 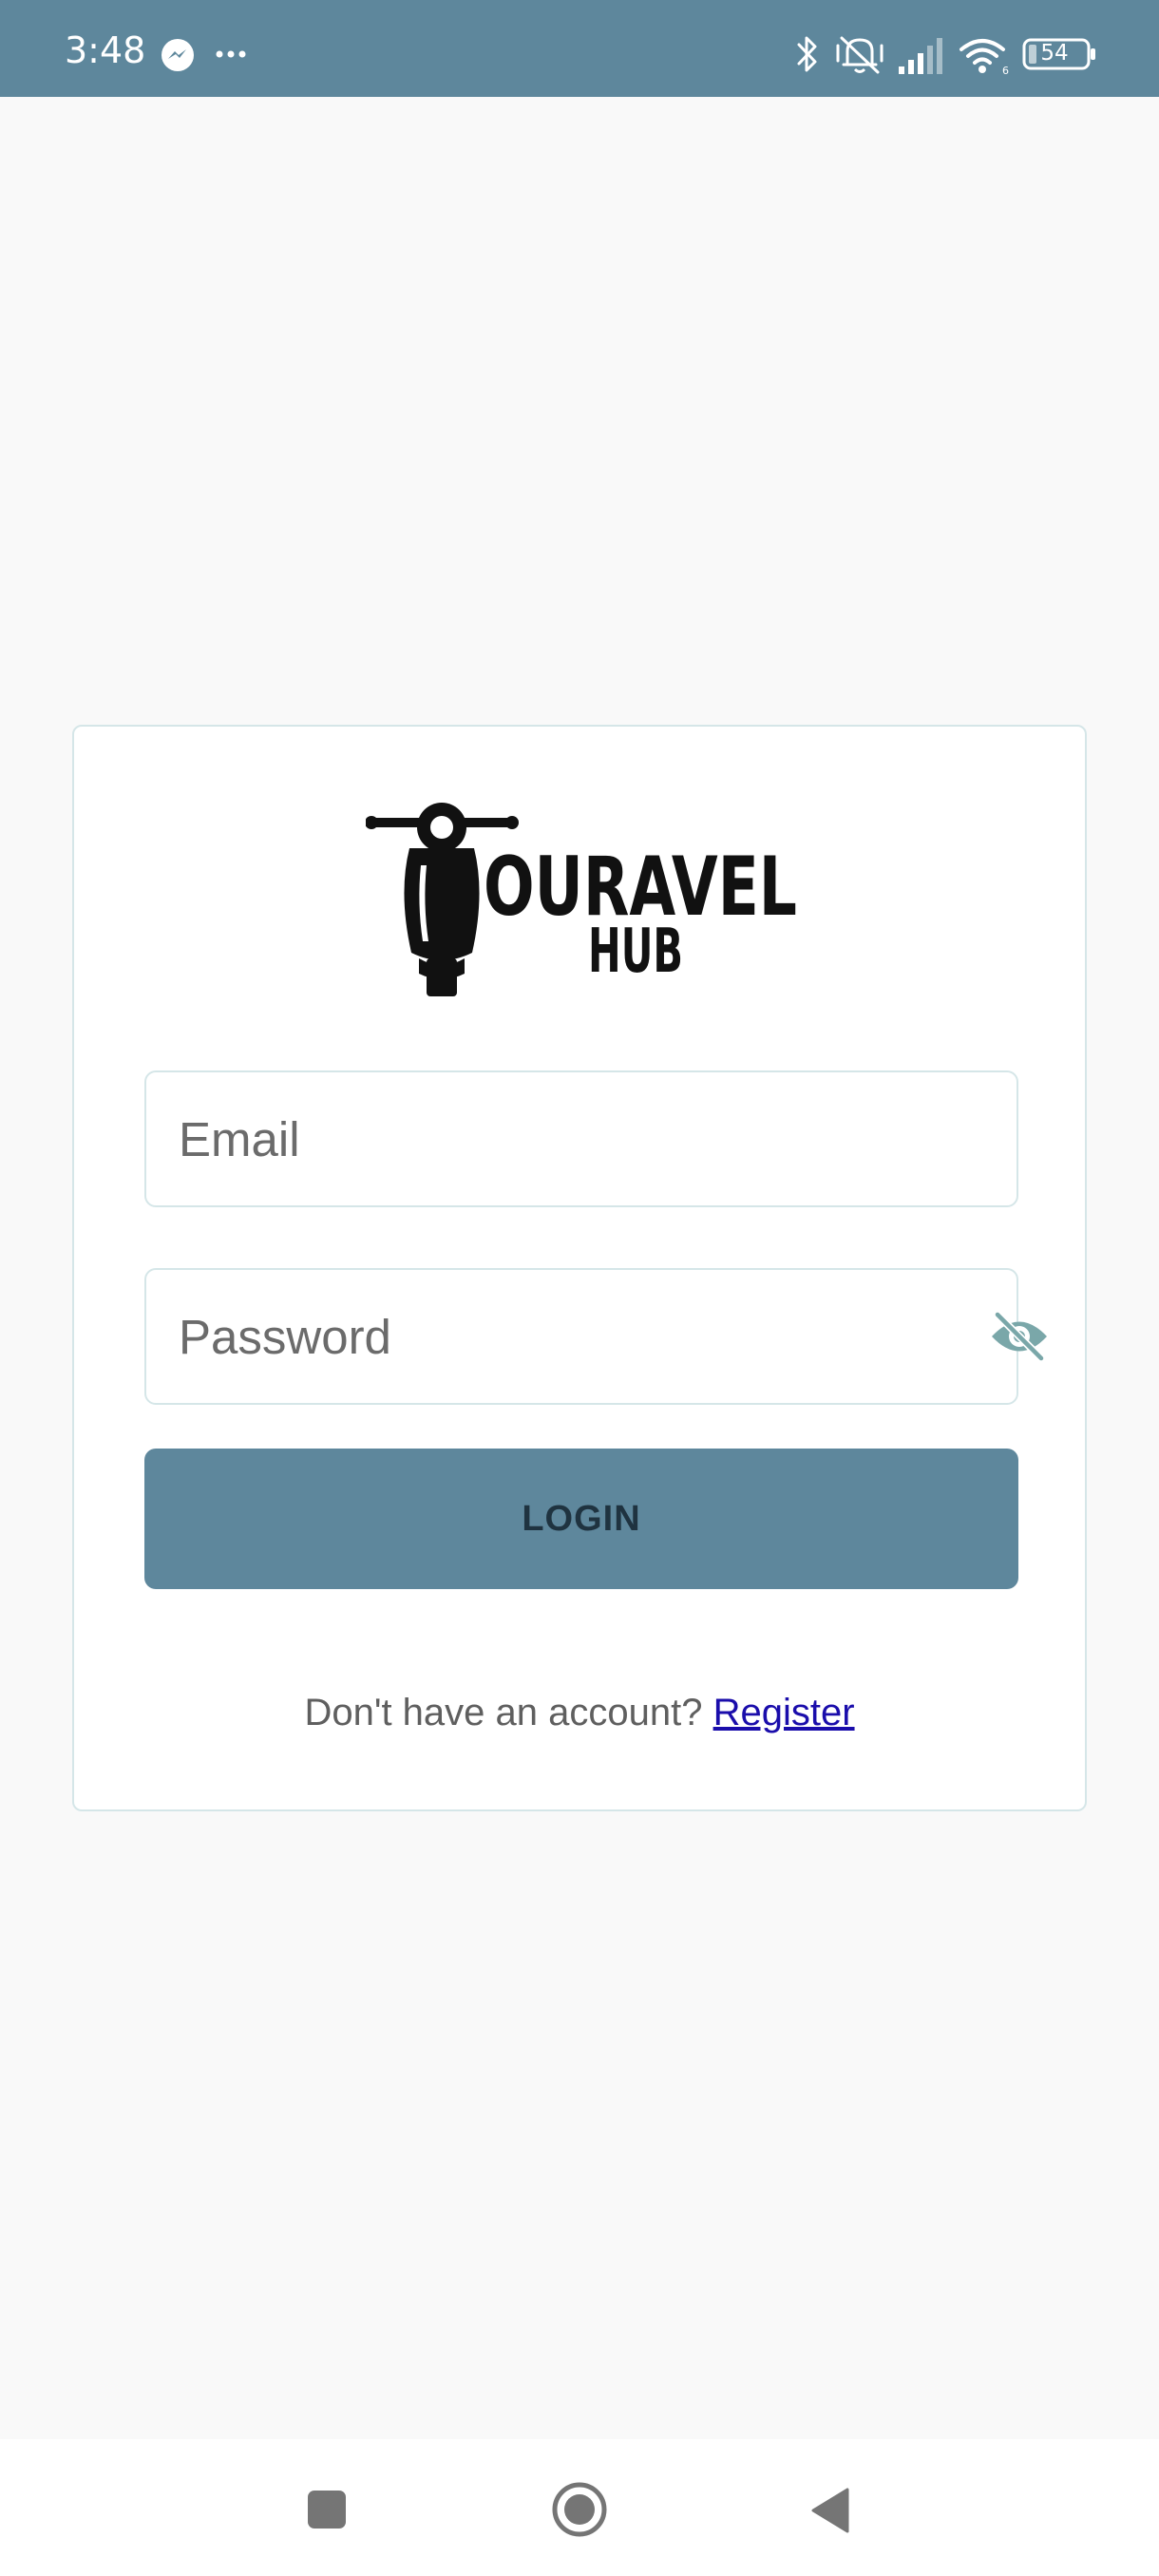 What do you see at coordinates (1054, 53) in the screenshot?
I see `battery-level: 54` at bounding box center [1054, 53].